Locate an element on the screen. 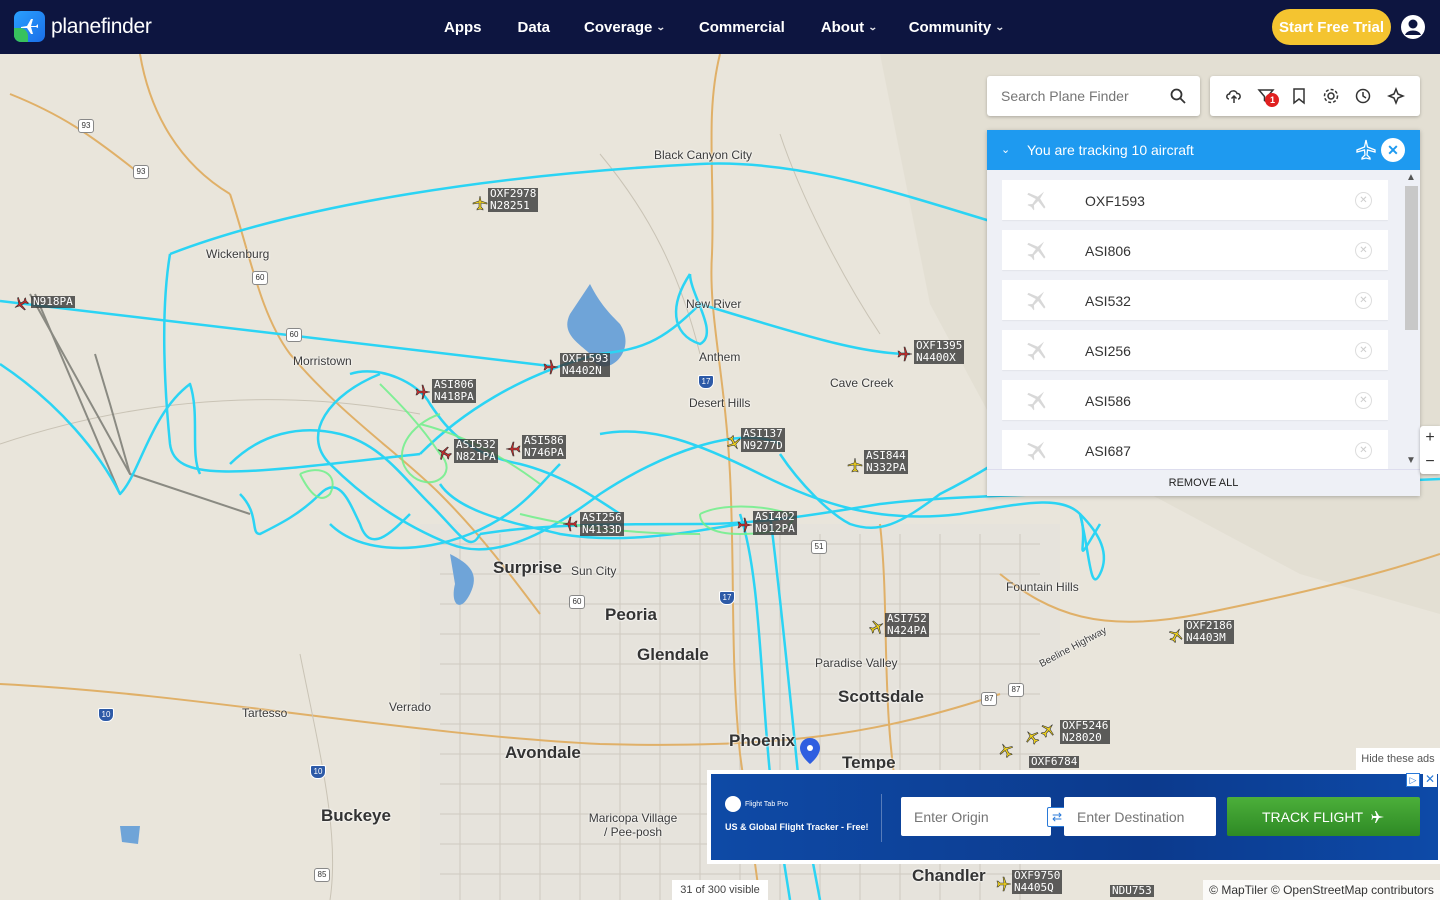  nav-community: Community ⌄ is located at coordinates (957, 27).